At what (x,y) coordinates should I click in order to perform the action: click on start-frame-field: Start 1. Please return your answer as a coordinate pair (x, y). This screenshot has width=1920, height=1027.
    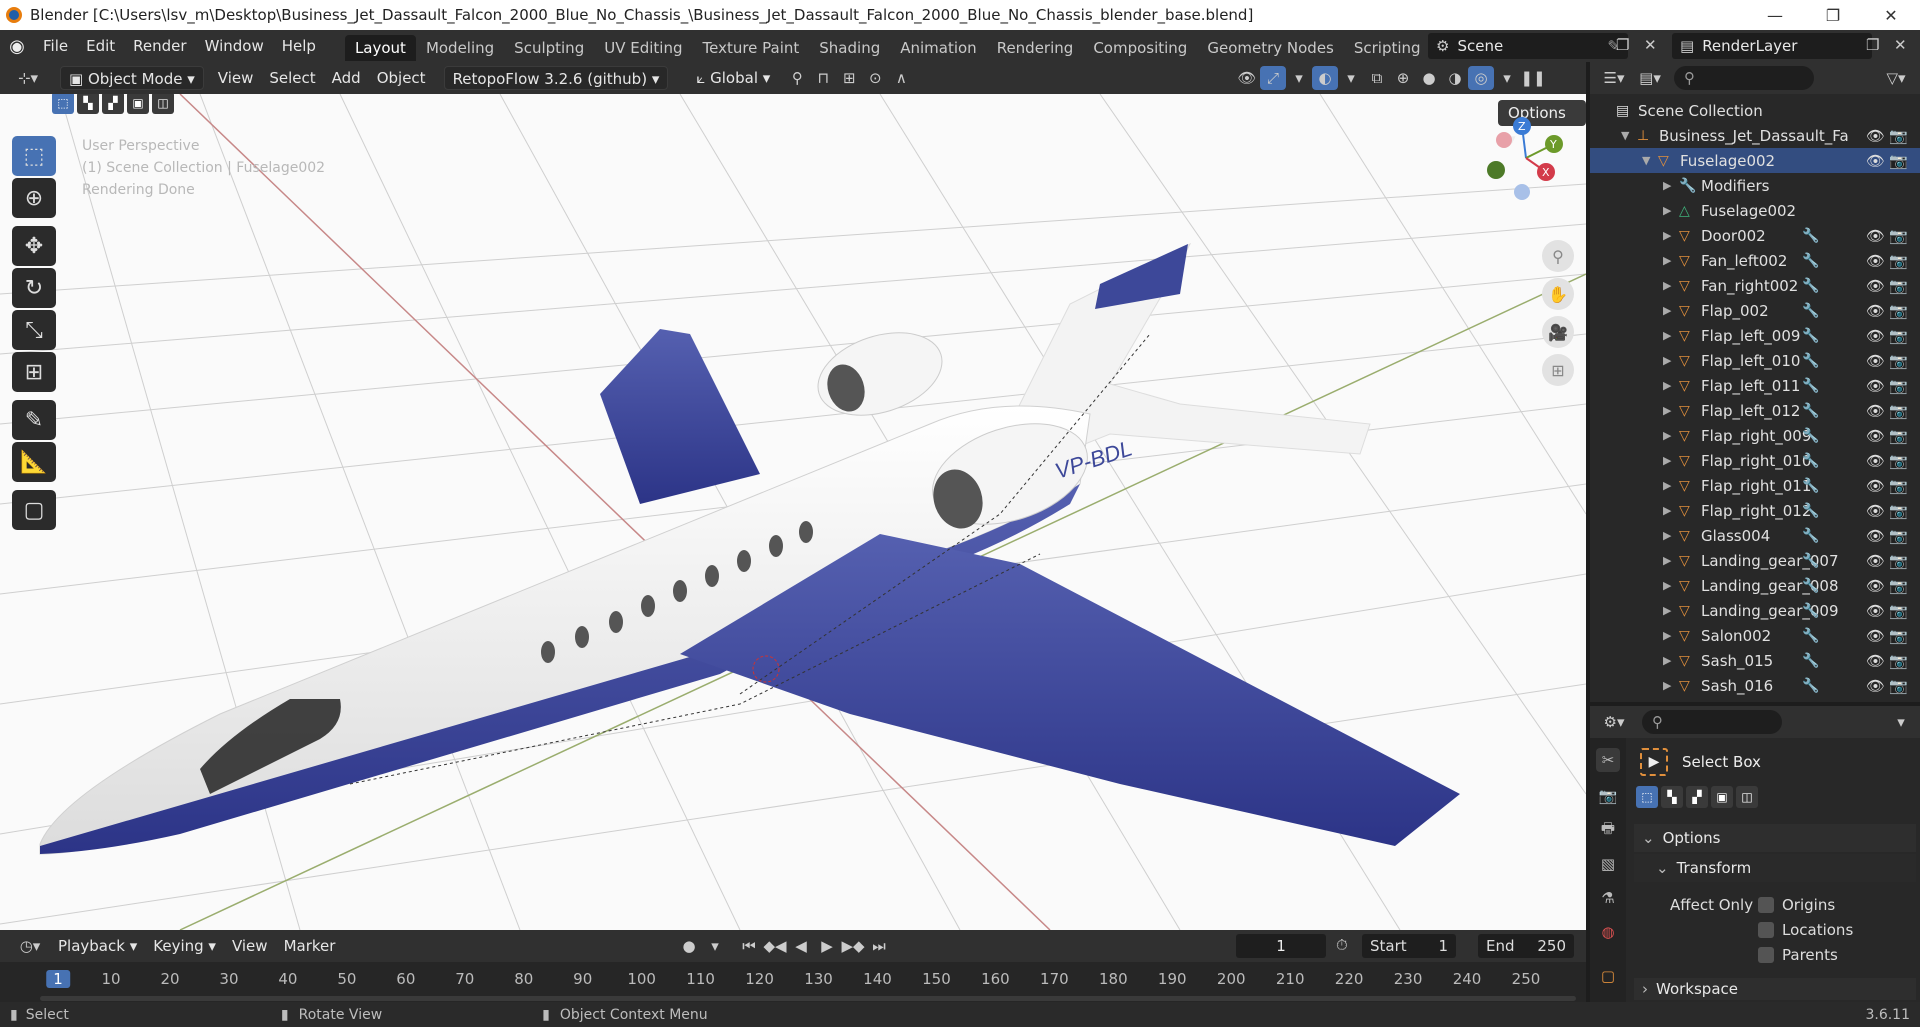
    Looking at the image, I should click on (1409, 946).